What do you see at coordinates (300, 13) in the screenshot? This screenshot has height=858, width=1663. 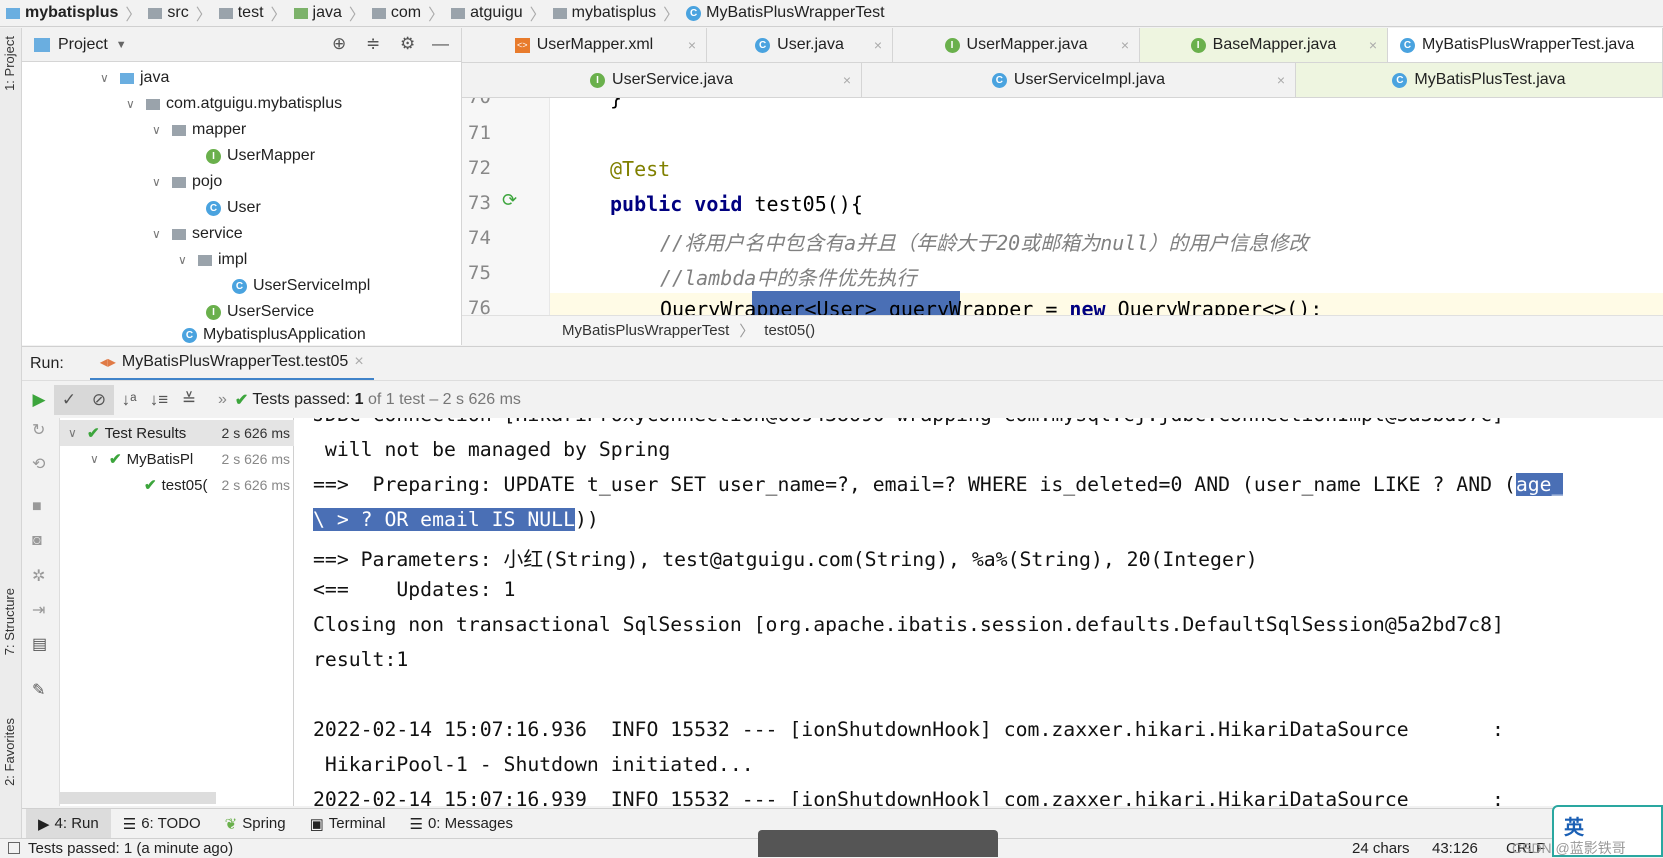 I see `test-folder-icon` at bounding box center [300, 13].